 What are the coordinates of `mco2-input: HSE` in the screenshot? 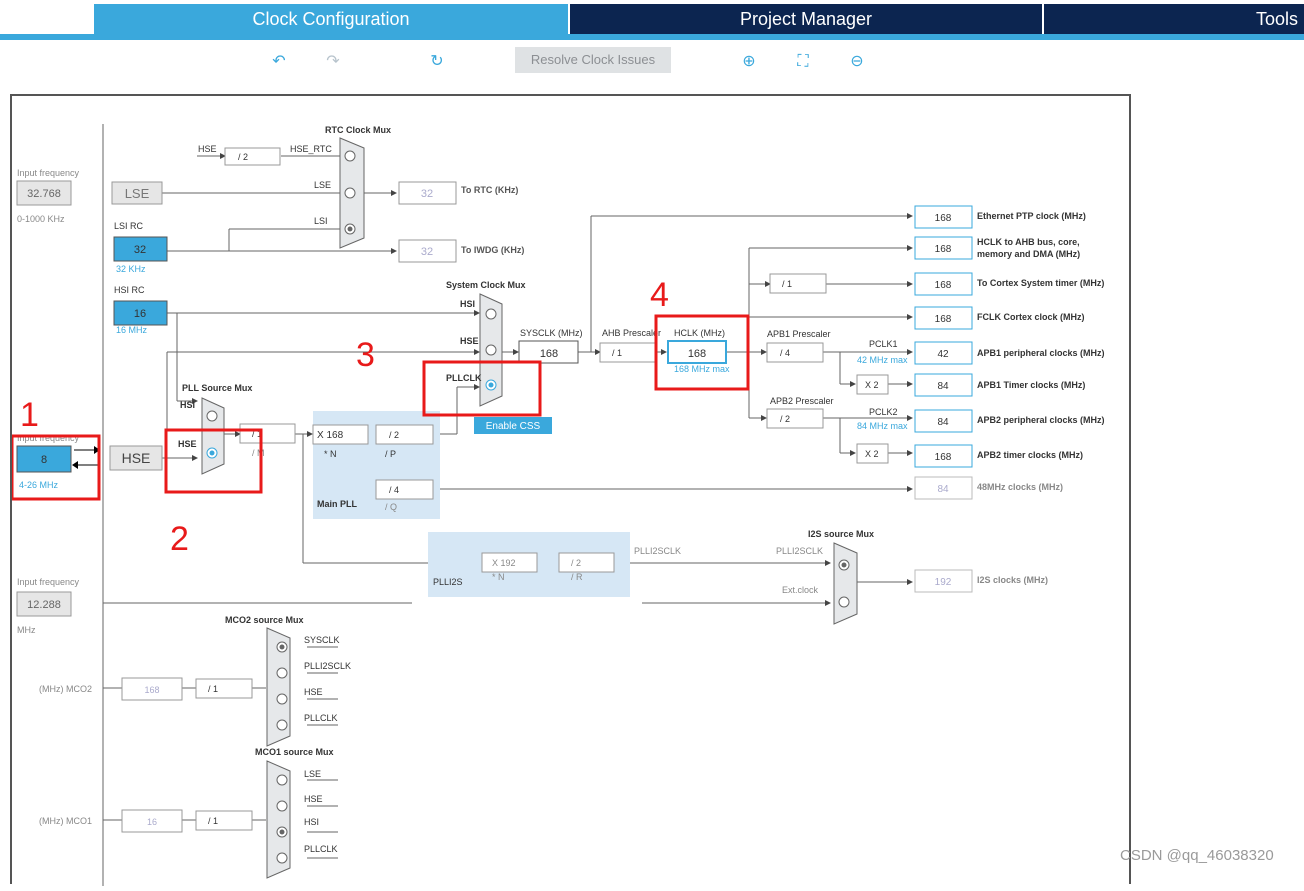 It's located at (313, 692).